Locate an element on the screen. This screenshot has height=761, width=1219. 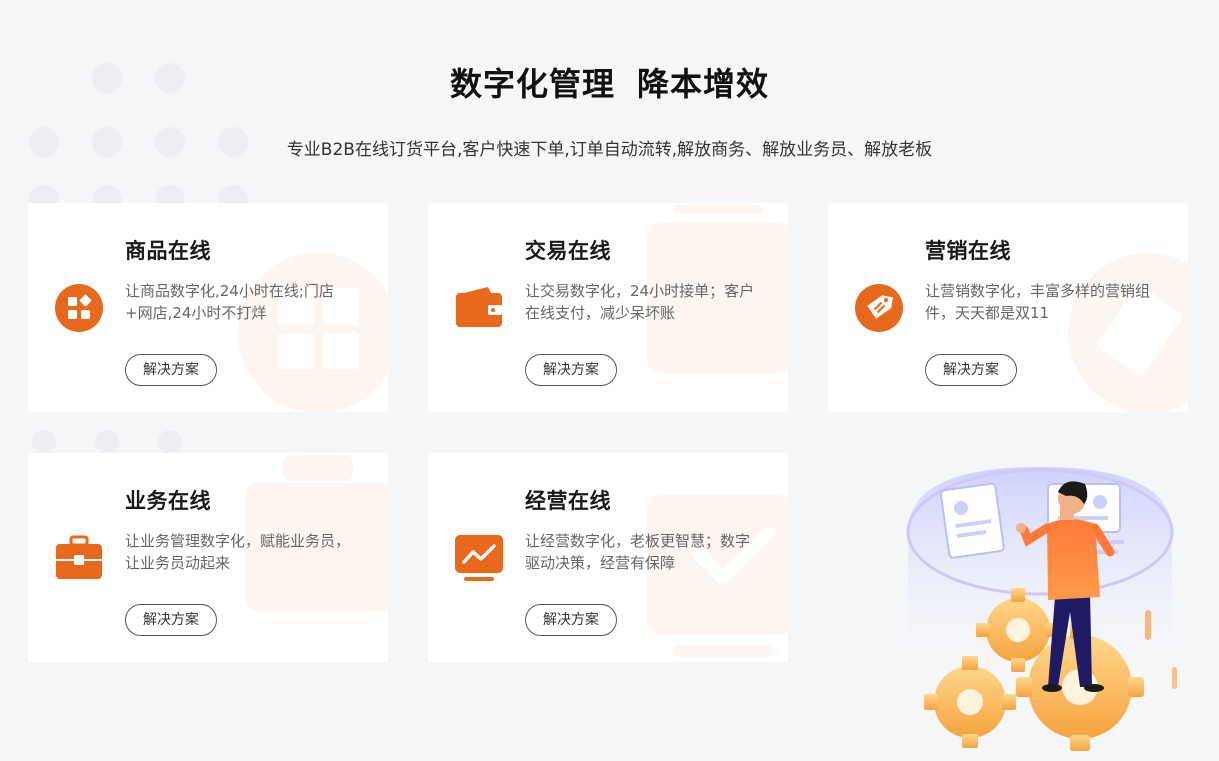
card-title: 营销在线 is located at coordinates (968, 251).